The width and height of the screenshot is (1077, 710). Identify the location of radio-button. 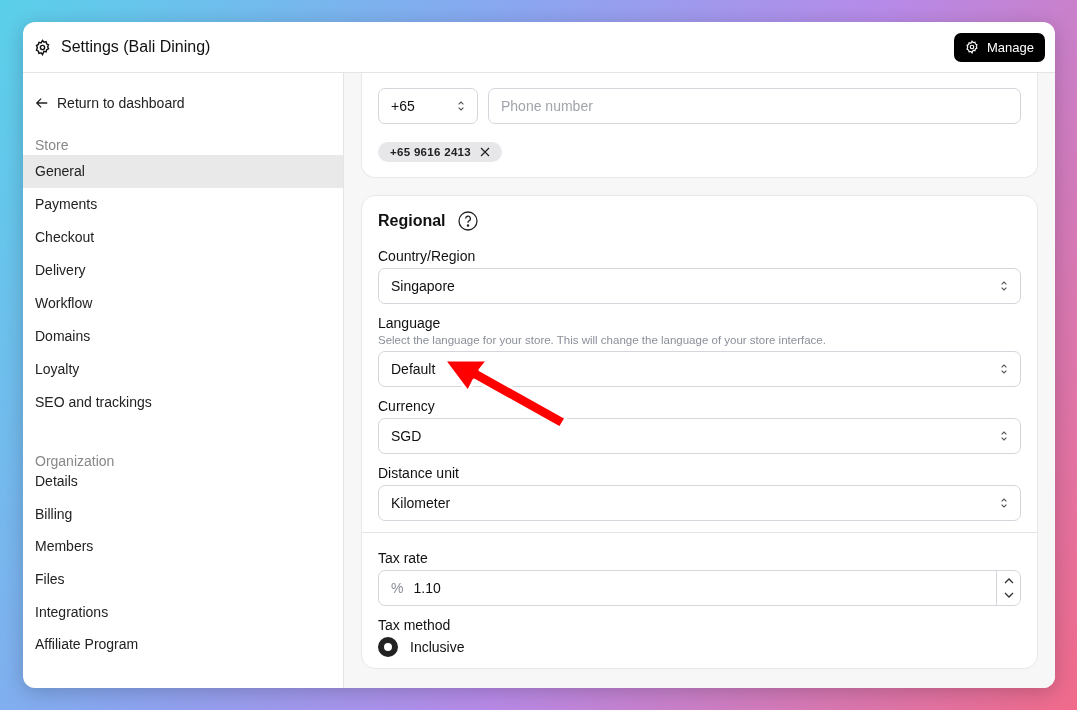
(388, 647).